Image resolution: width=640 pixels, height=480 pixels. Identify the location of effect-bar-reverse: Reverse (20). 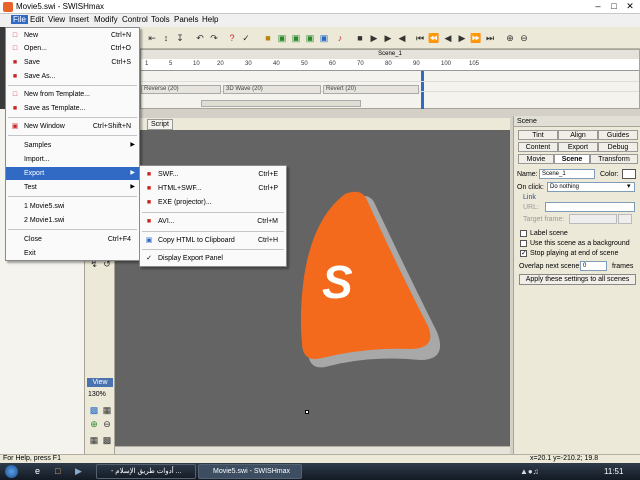
(181, 89).